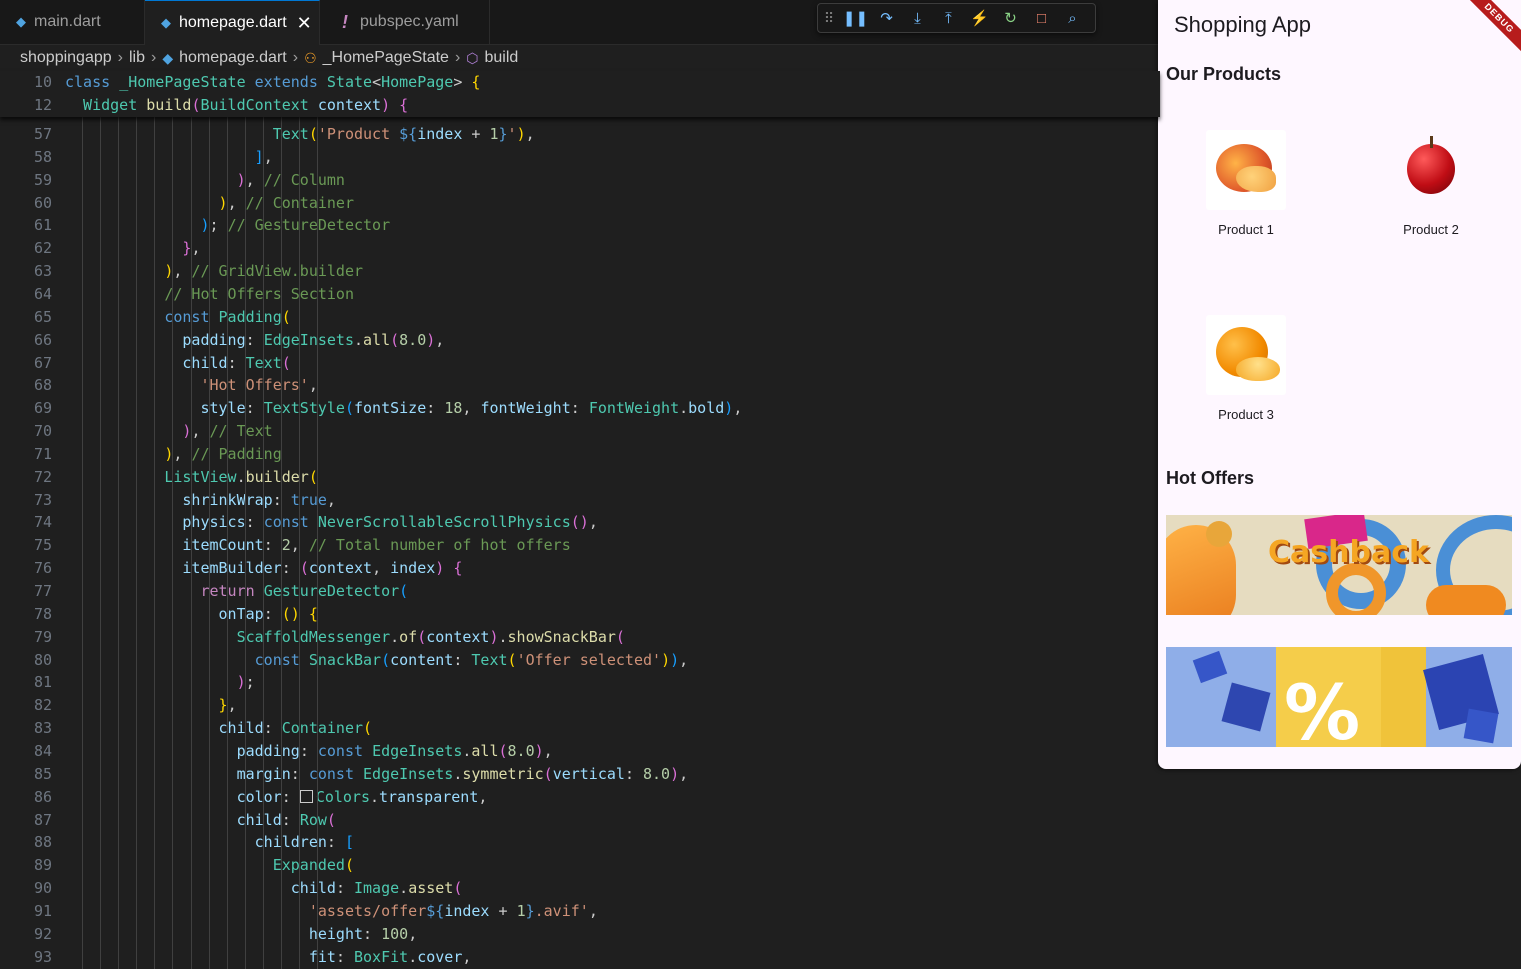  Describe the element at coordinates (42, 134) in the screenshot. I see `line-number: 57` at that location.